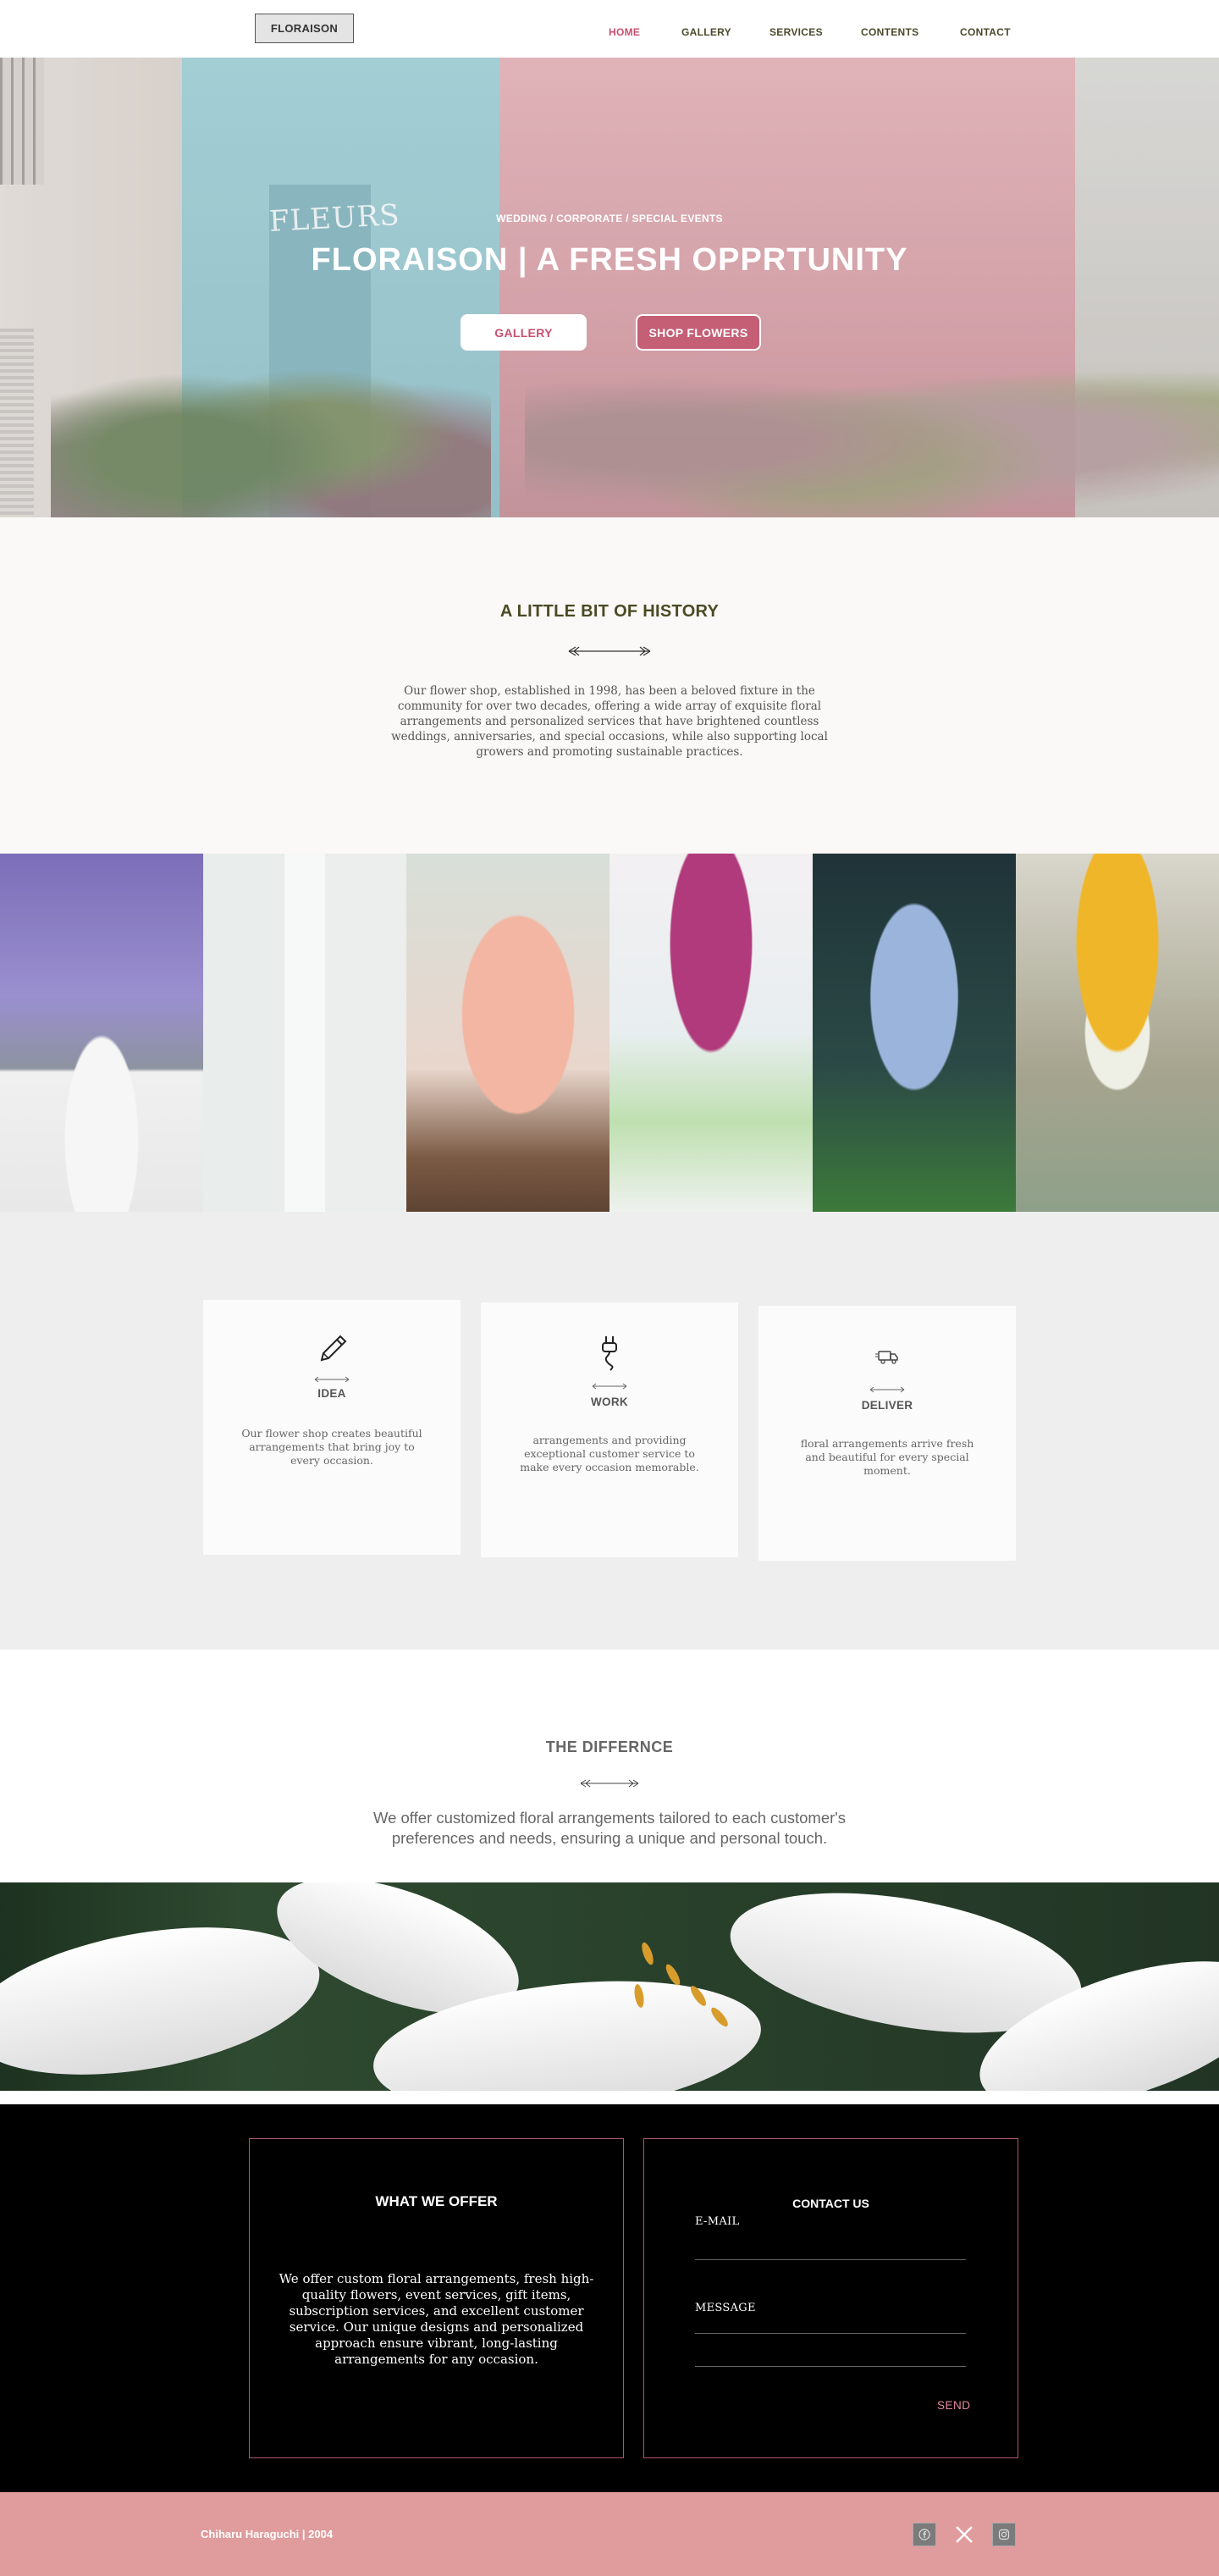 The width and height of the screenshot is (1219, 2576). What do you see at coordinates (304, 1033) in the screenshot?
I see `calla-lily-image` at bounding box center [304, 1033].